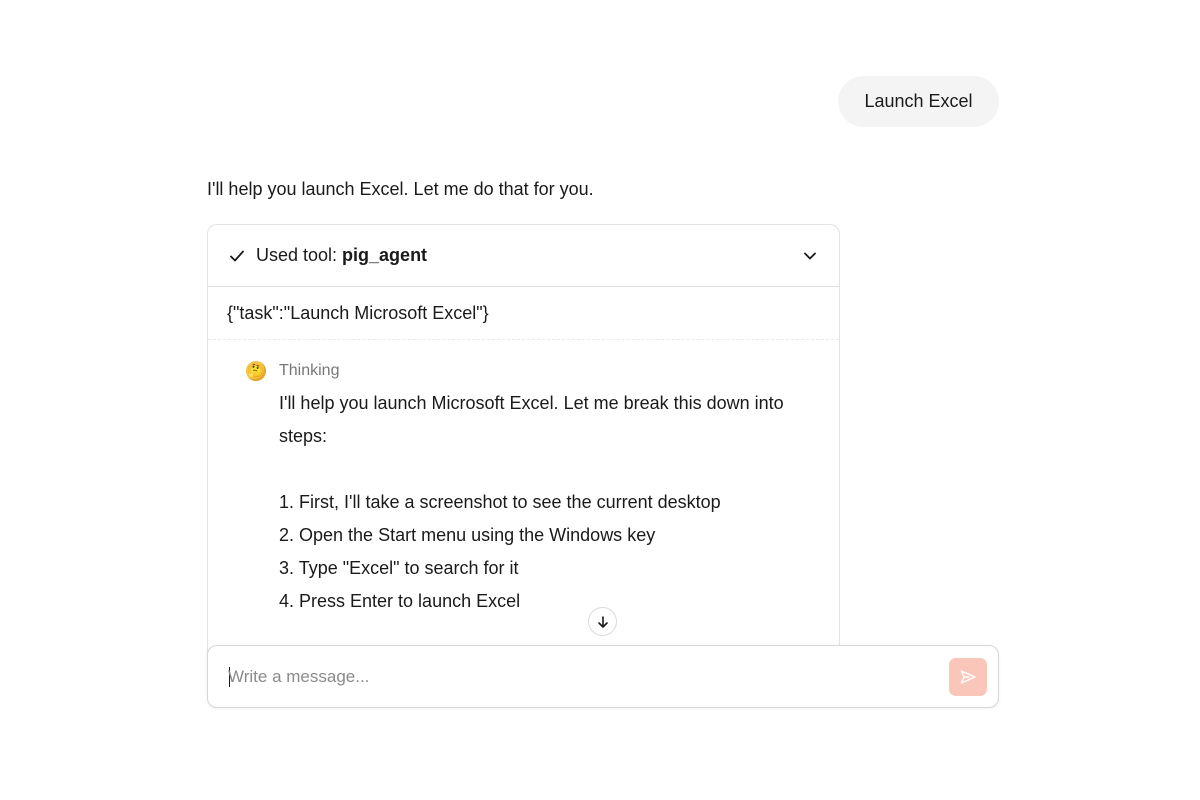  I want to click on thinking-step: 3. Type "Excel" to search for it, so click(399, 568).